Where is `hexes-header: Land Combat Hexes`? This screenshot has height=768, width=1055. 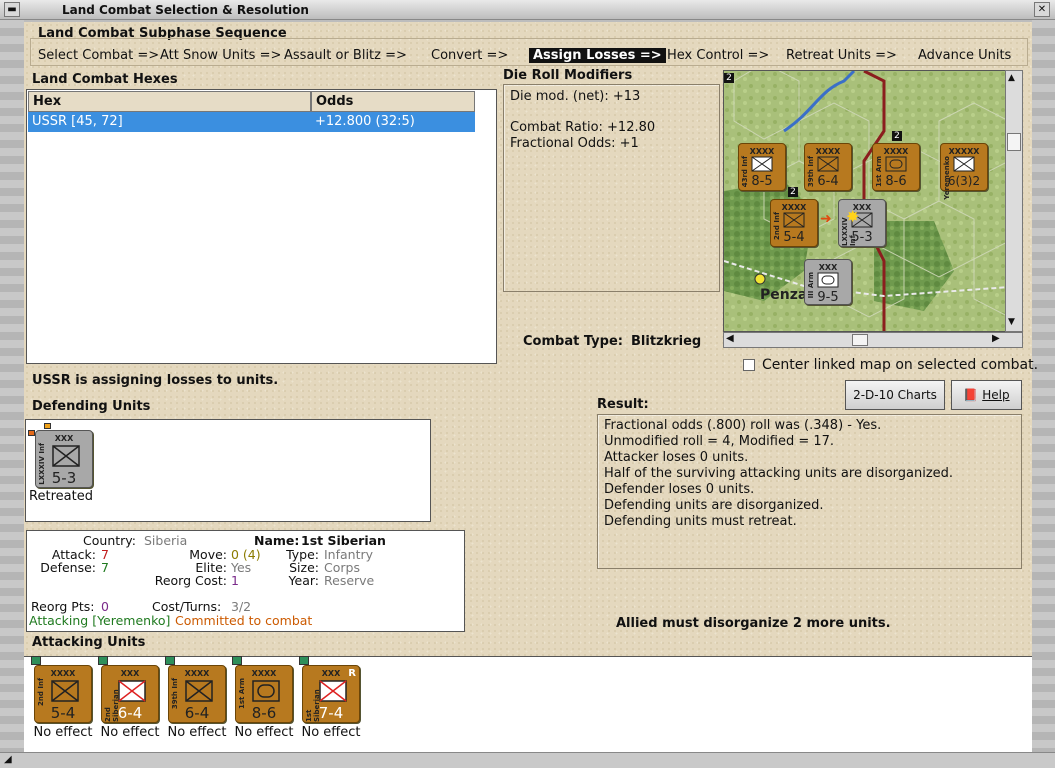
hexes-header: Land Combat Hexes is located at coordinates (105, 79).